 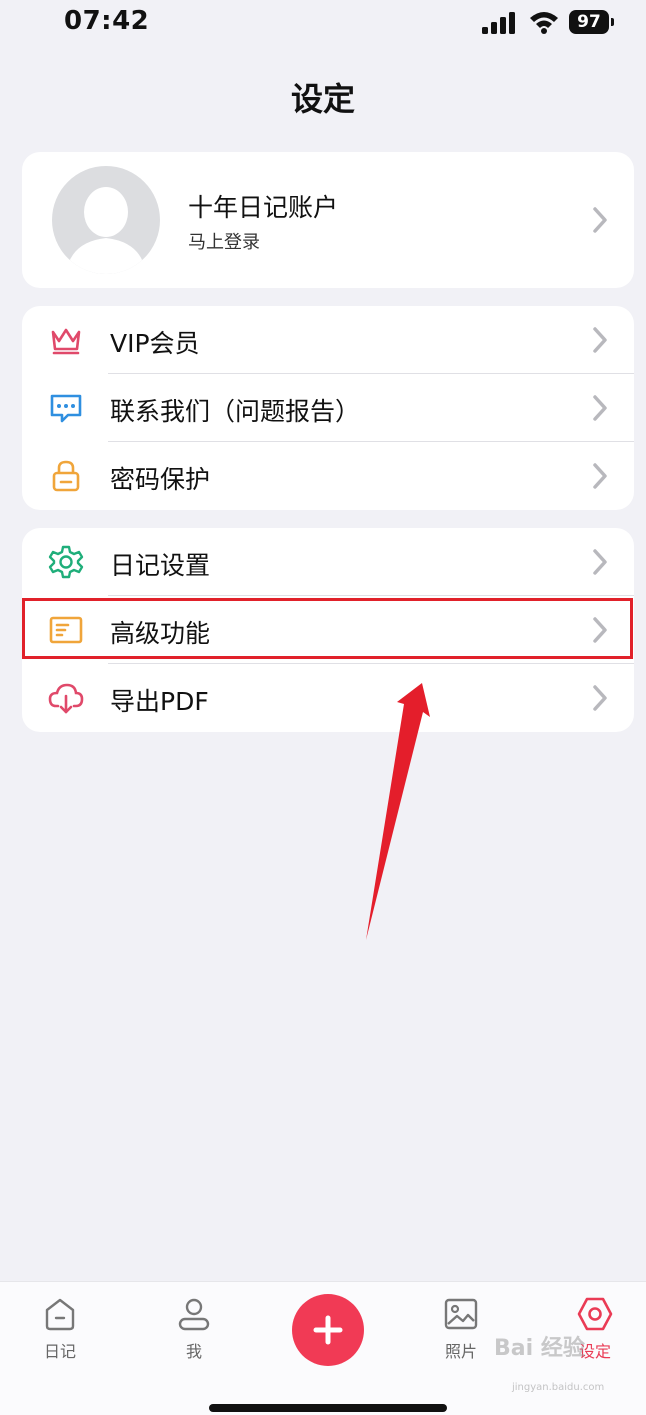 I want to click on battery-indicator: 97, so click(x=592, y=22).